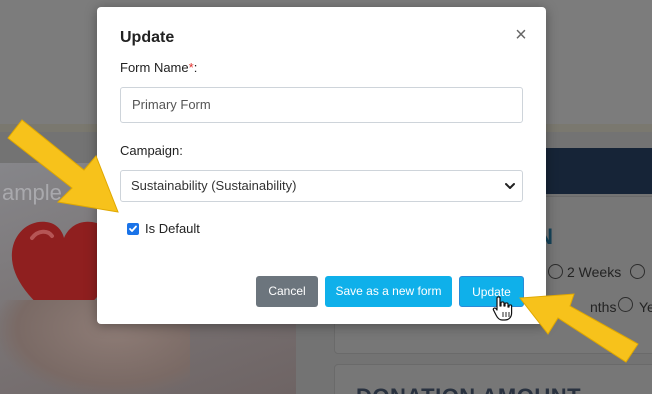  Describe the element at coordinates (195, 67) in the screenshot. I see `form-name-label-colon: :` at that location.